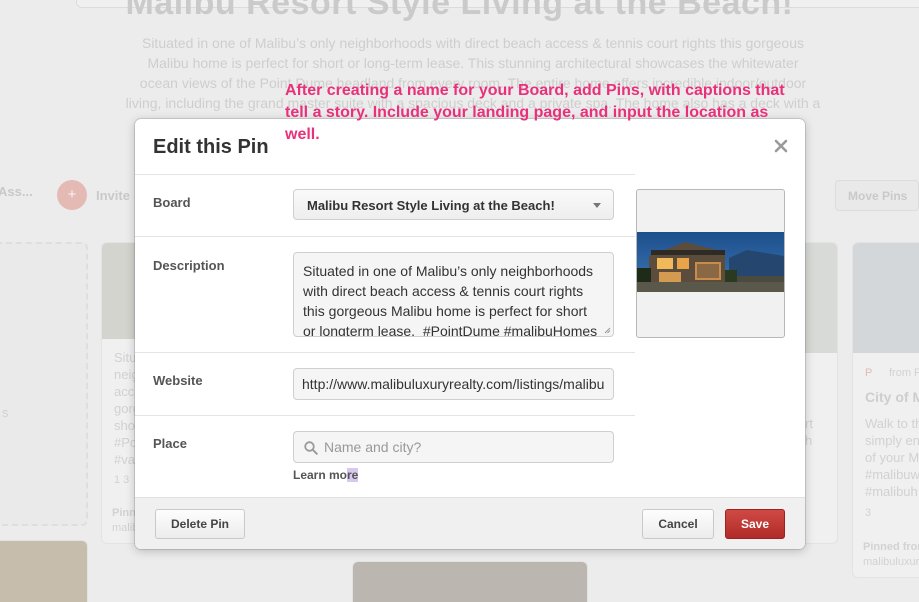 The height and width of the screenshot is (602, 919). Describe the element at coordinates (353, 475) in the screenshot. I see `learn-more-text-highlight: re` at that location.